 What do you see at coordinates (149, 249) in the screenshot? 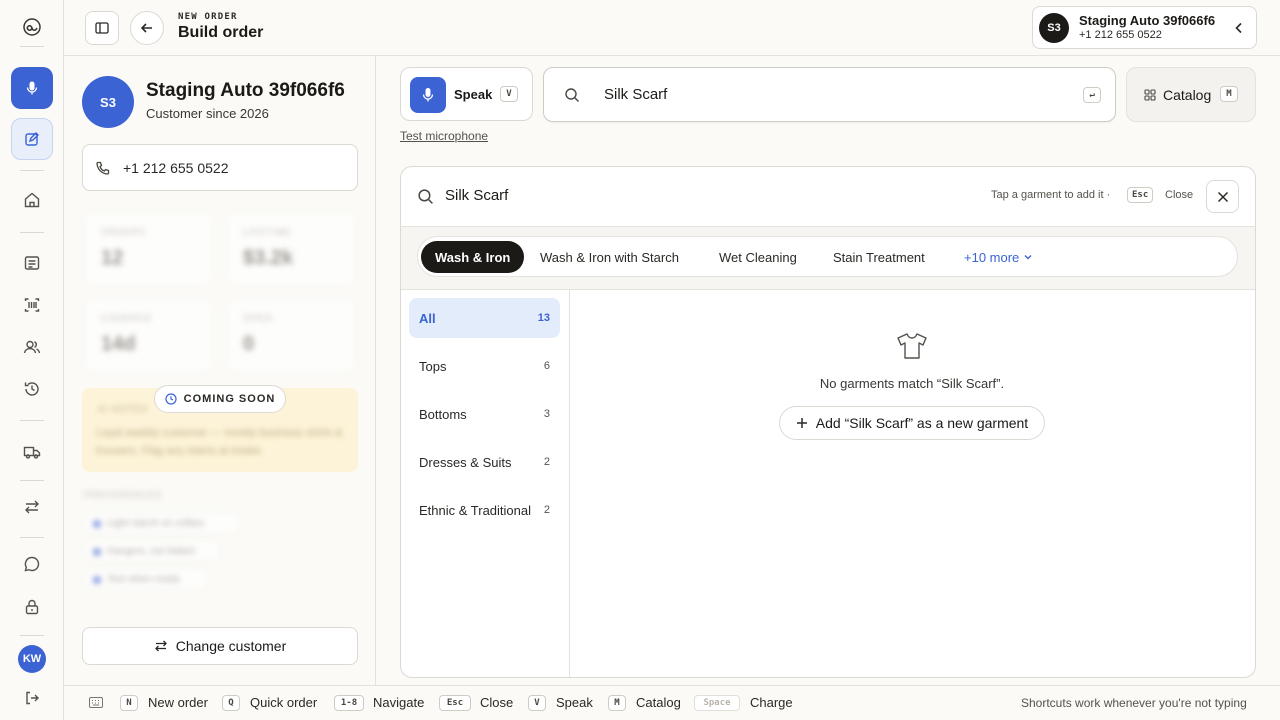
I see `stat-orders: ORDERS 12` at bounding box center [149, 249].